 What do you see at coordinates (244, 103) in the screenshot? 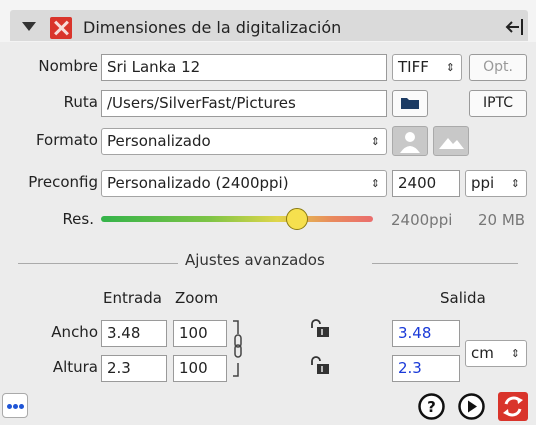
I see `ruta-input: /Users/SilverFast/Pictures` at bounding box center [244, 103].